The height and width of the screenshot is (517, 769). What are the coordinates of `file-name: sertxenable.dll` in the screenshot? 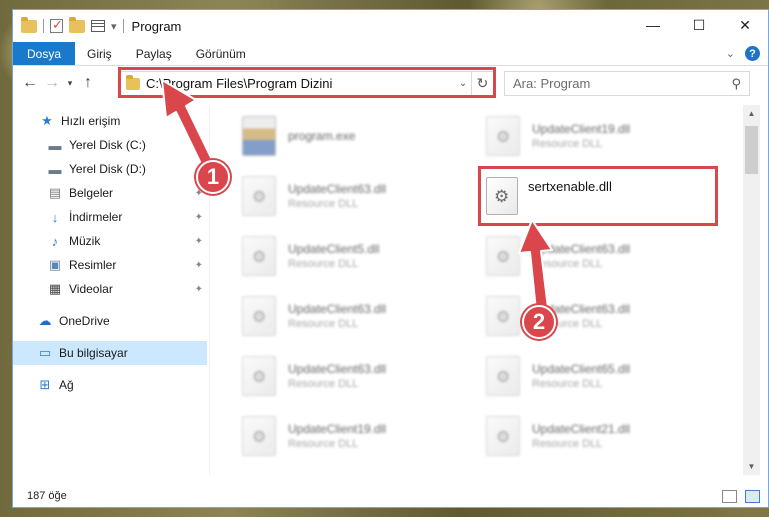 It's located at (570, 186).